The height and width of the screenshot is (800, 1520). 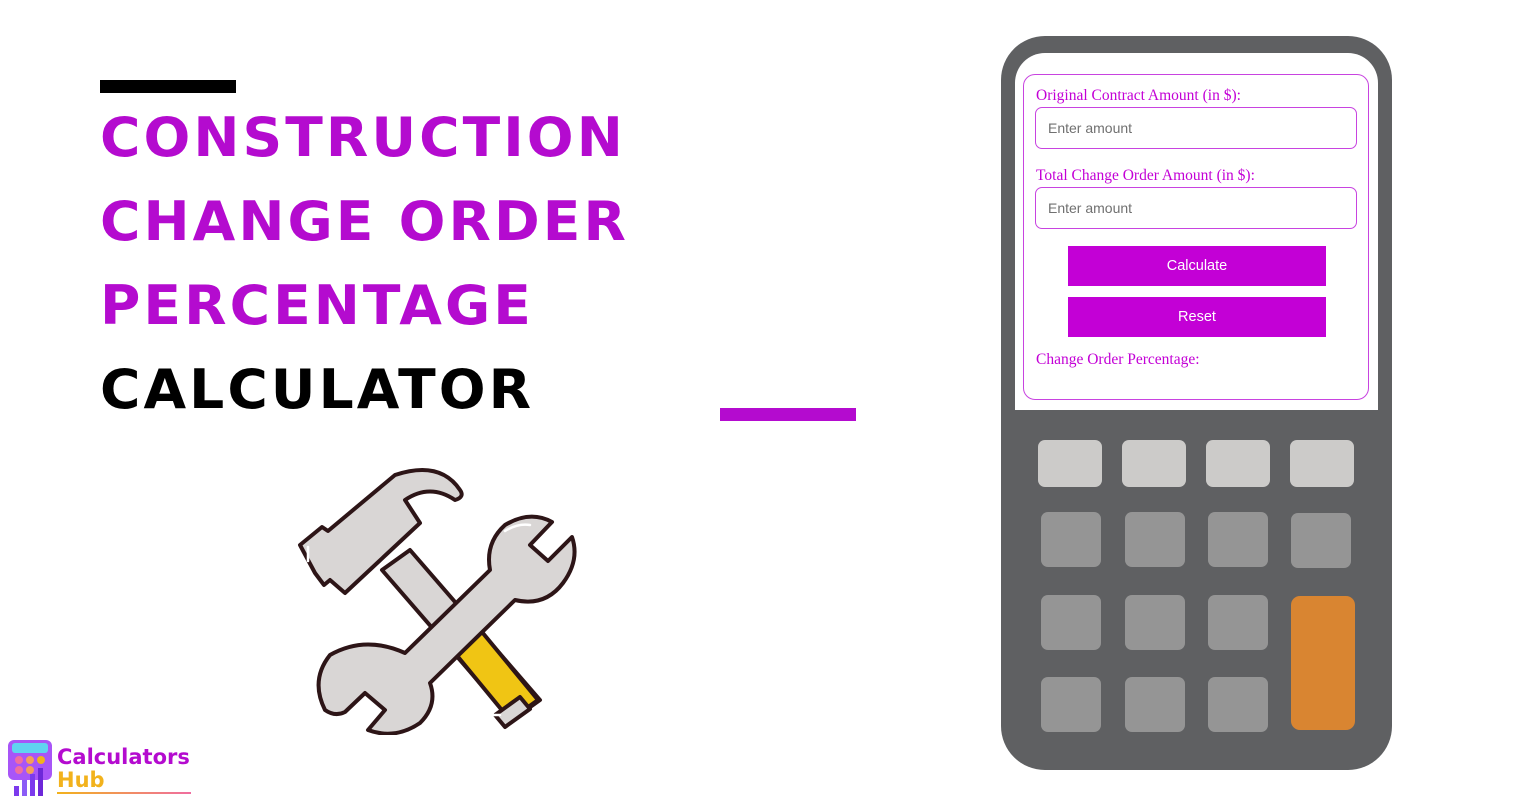 What do you see at coordinates (124, 793) in the screenshot?
I see `logo-underline` at bounding box center [124, 793].